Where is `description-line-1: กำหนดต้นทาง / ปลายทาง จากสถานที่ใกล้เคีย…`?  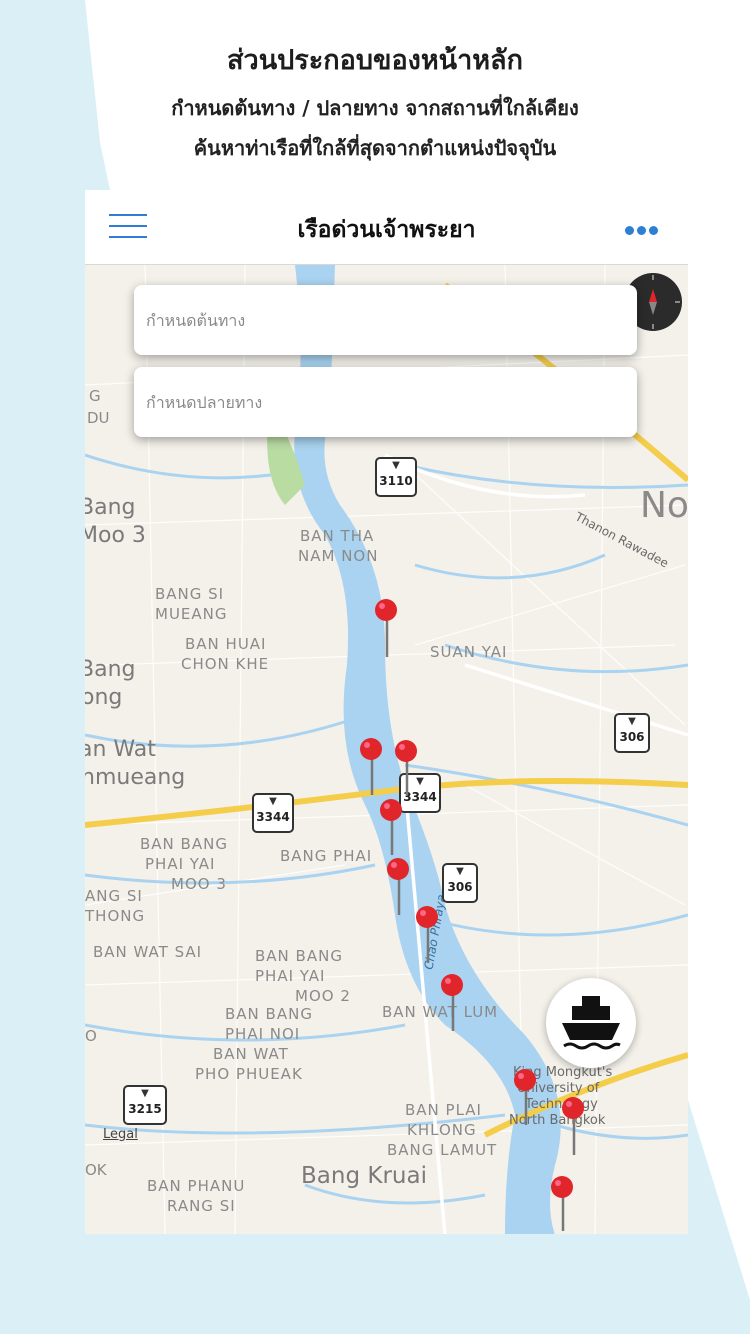 description-line-1: กำหนดต้นทาง / ปลายทาง จากสถานที่ใกล้เคีย… is located at coordinates (375, 108).